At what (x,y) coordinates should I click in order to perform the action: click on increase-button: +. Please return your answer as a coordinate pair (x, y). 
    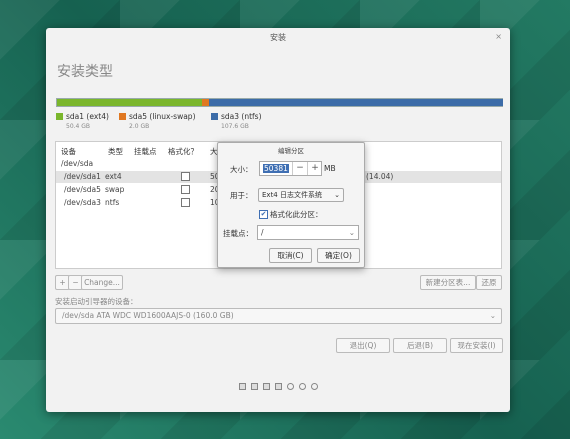
    Looking at the image, I should click on (314, 168).